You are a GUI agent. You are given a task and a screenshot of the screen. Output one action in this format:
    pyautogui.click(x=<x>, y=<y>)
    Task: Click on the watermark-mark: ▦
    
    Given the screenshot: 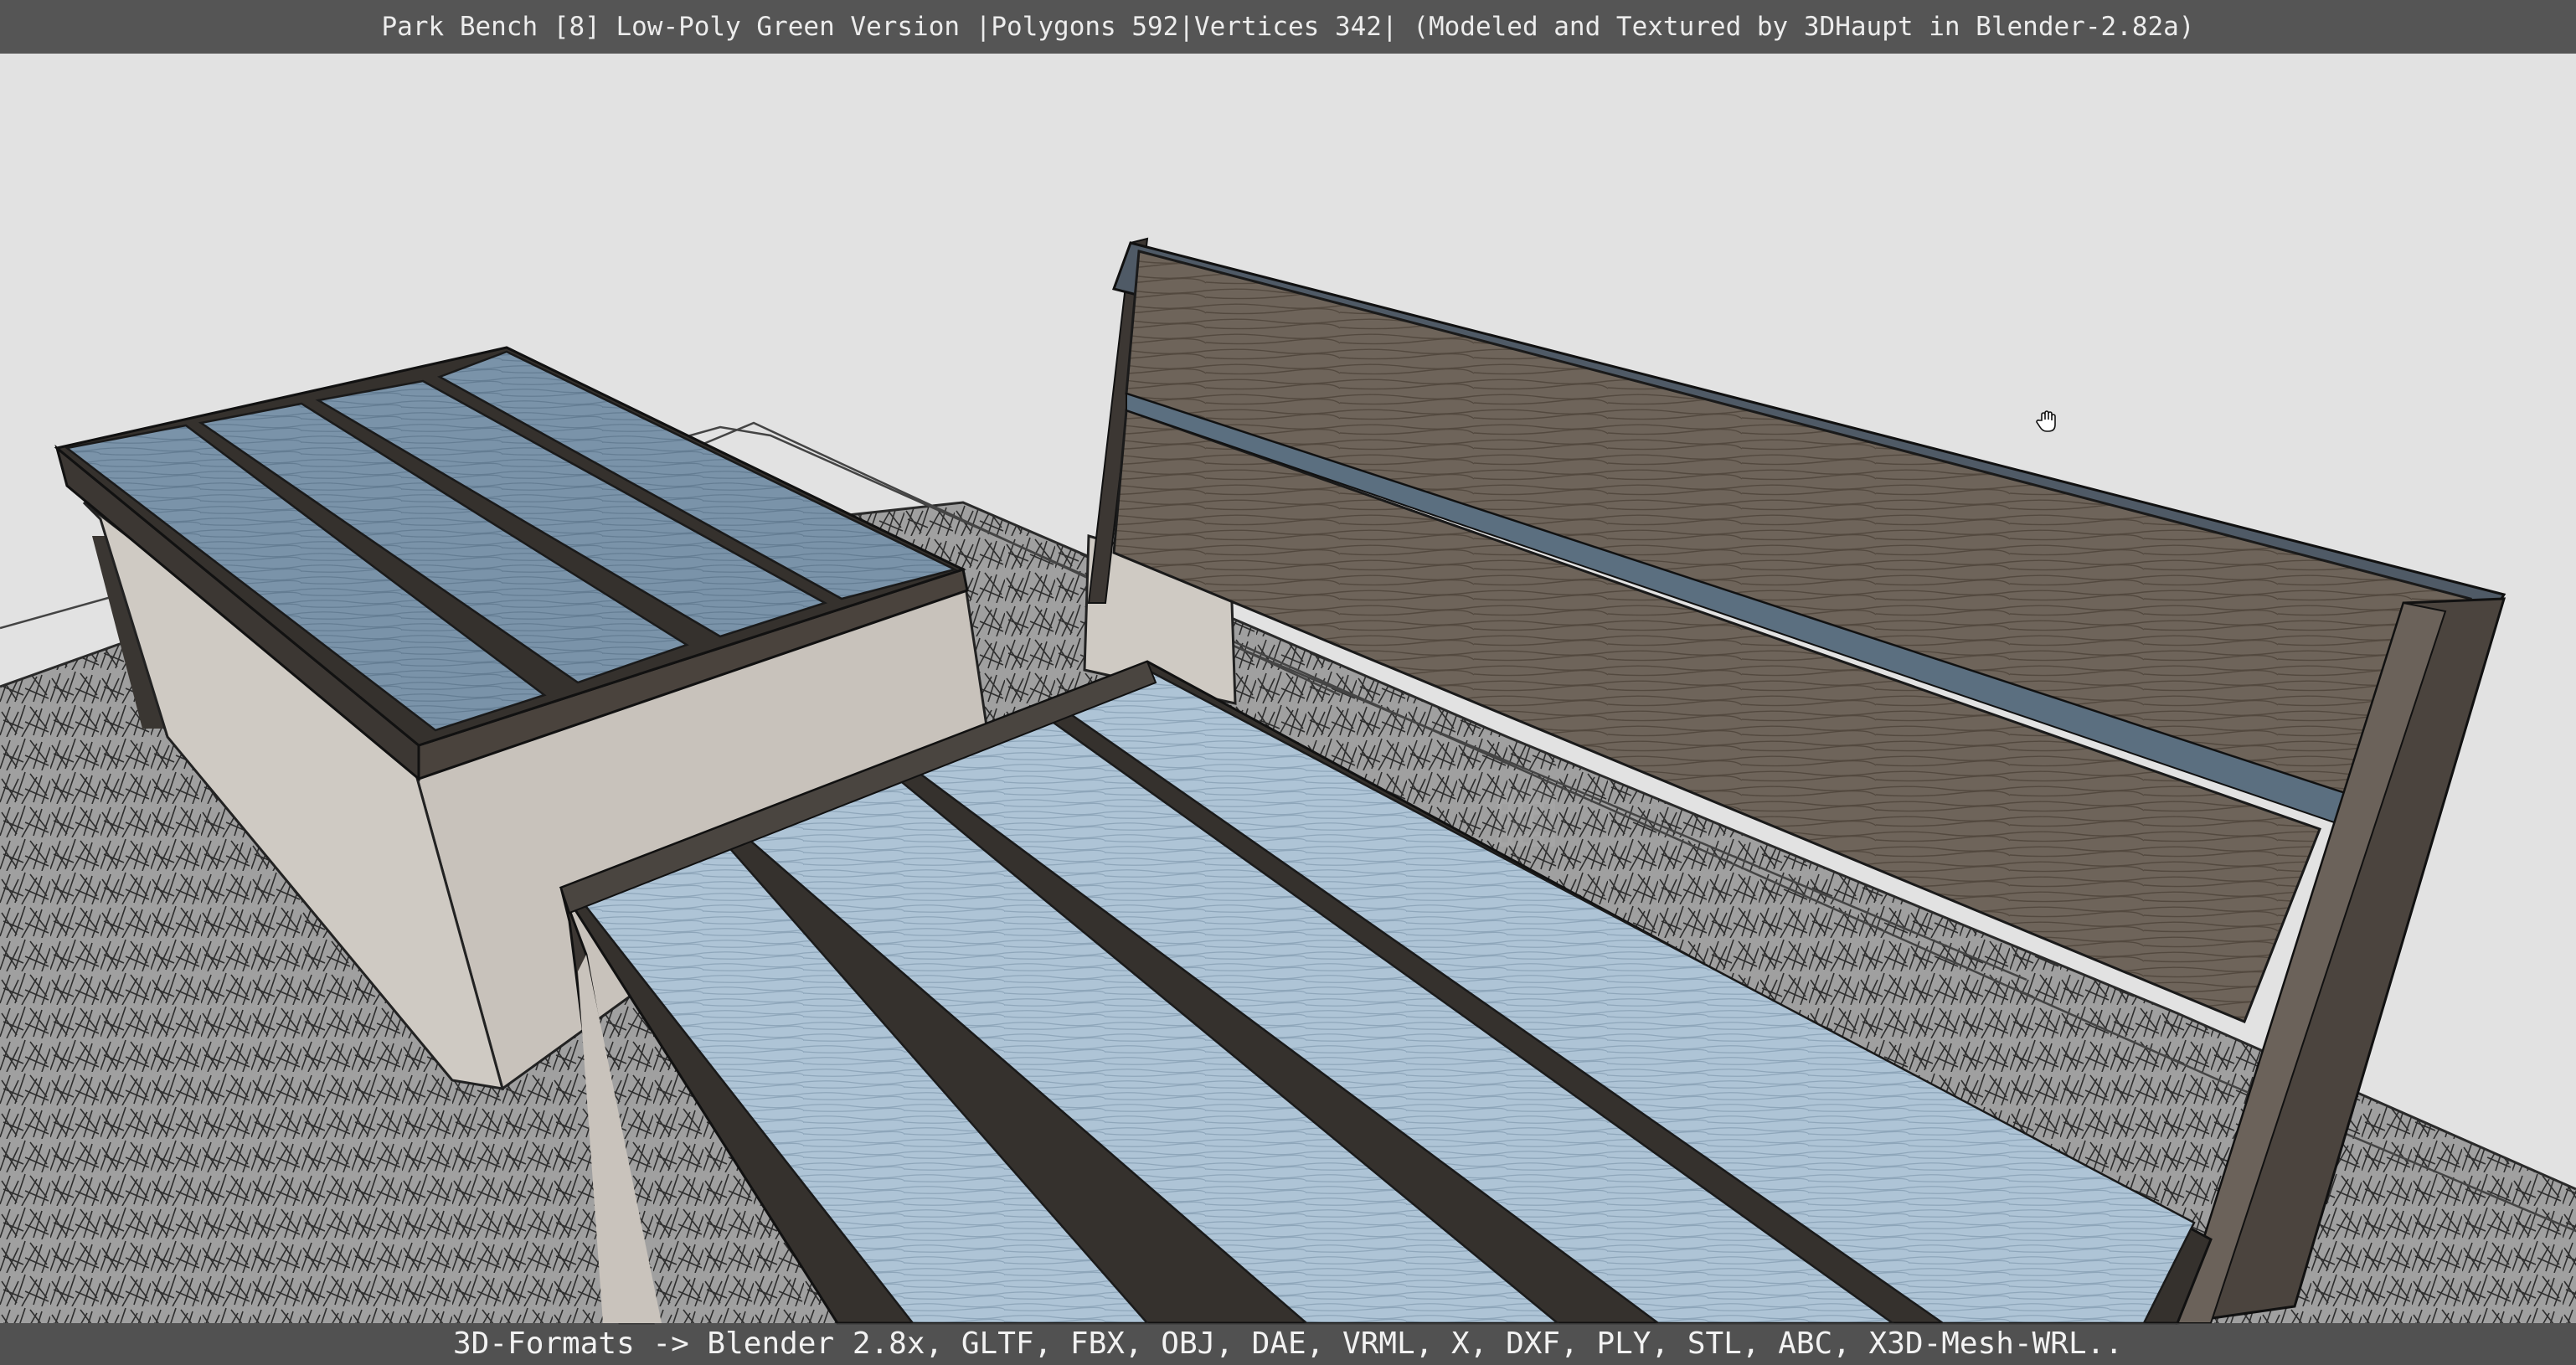 What is the action you would take?
    pyautogui.click(x=1526, y=812)
    